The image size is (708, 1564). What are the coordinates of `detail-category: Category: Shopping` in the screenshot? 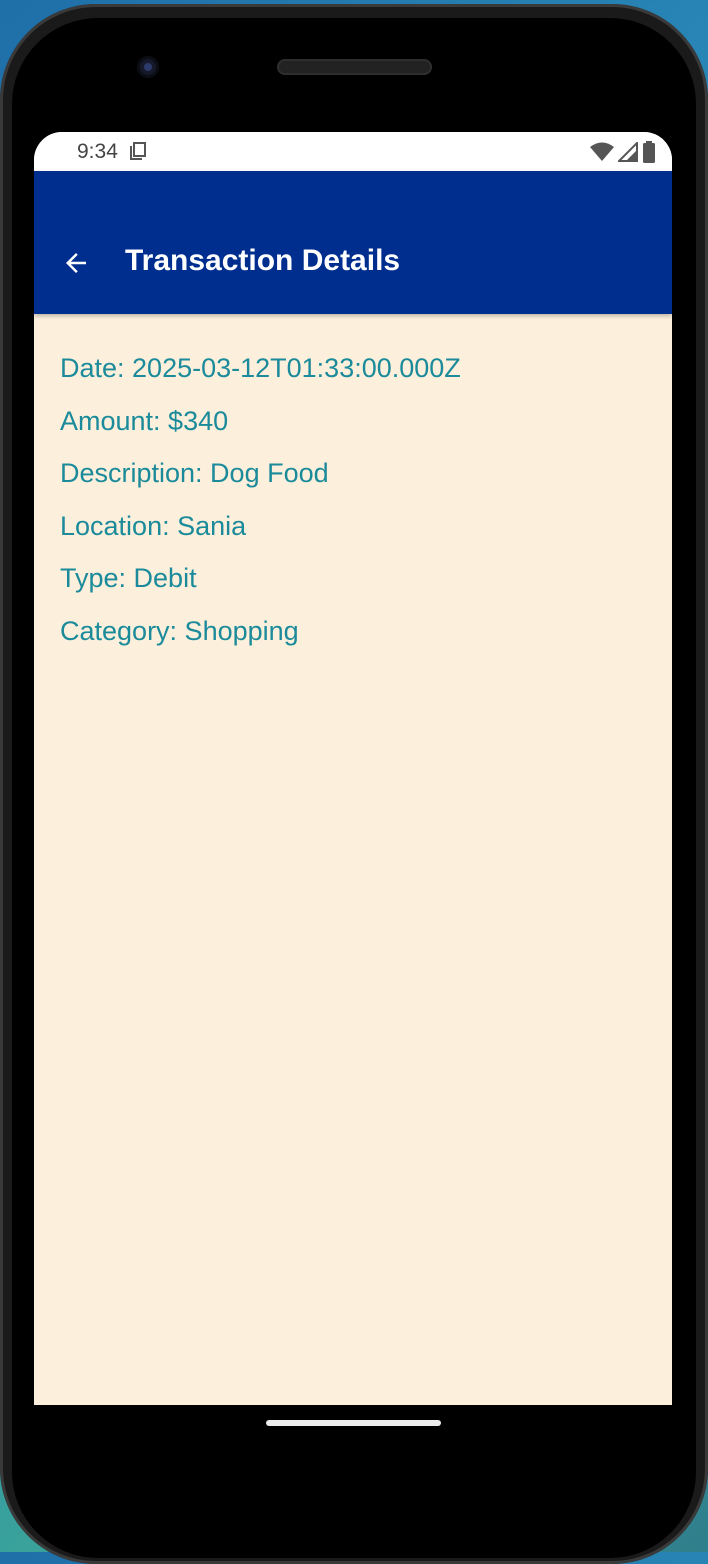 It's located at (179, 630).